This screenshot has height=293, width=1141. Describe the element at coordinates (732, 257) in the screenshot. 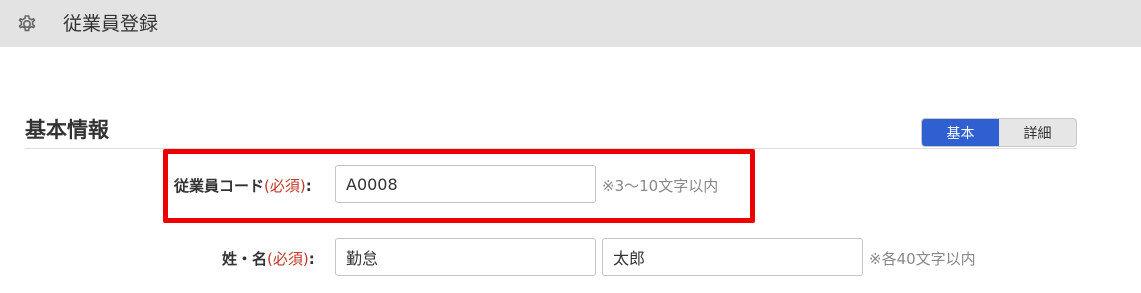

I see `first-name-input` at that location.